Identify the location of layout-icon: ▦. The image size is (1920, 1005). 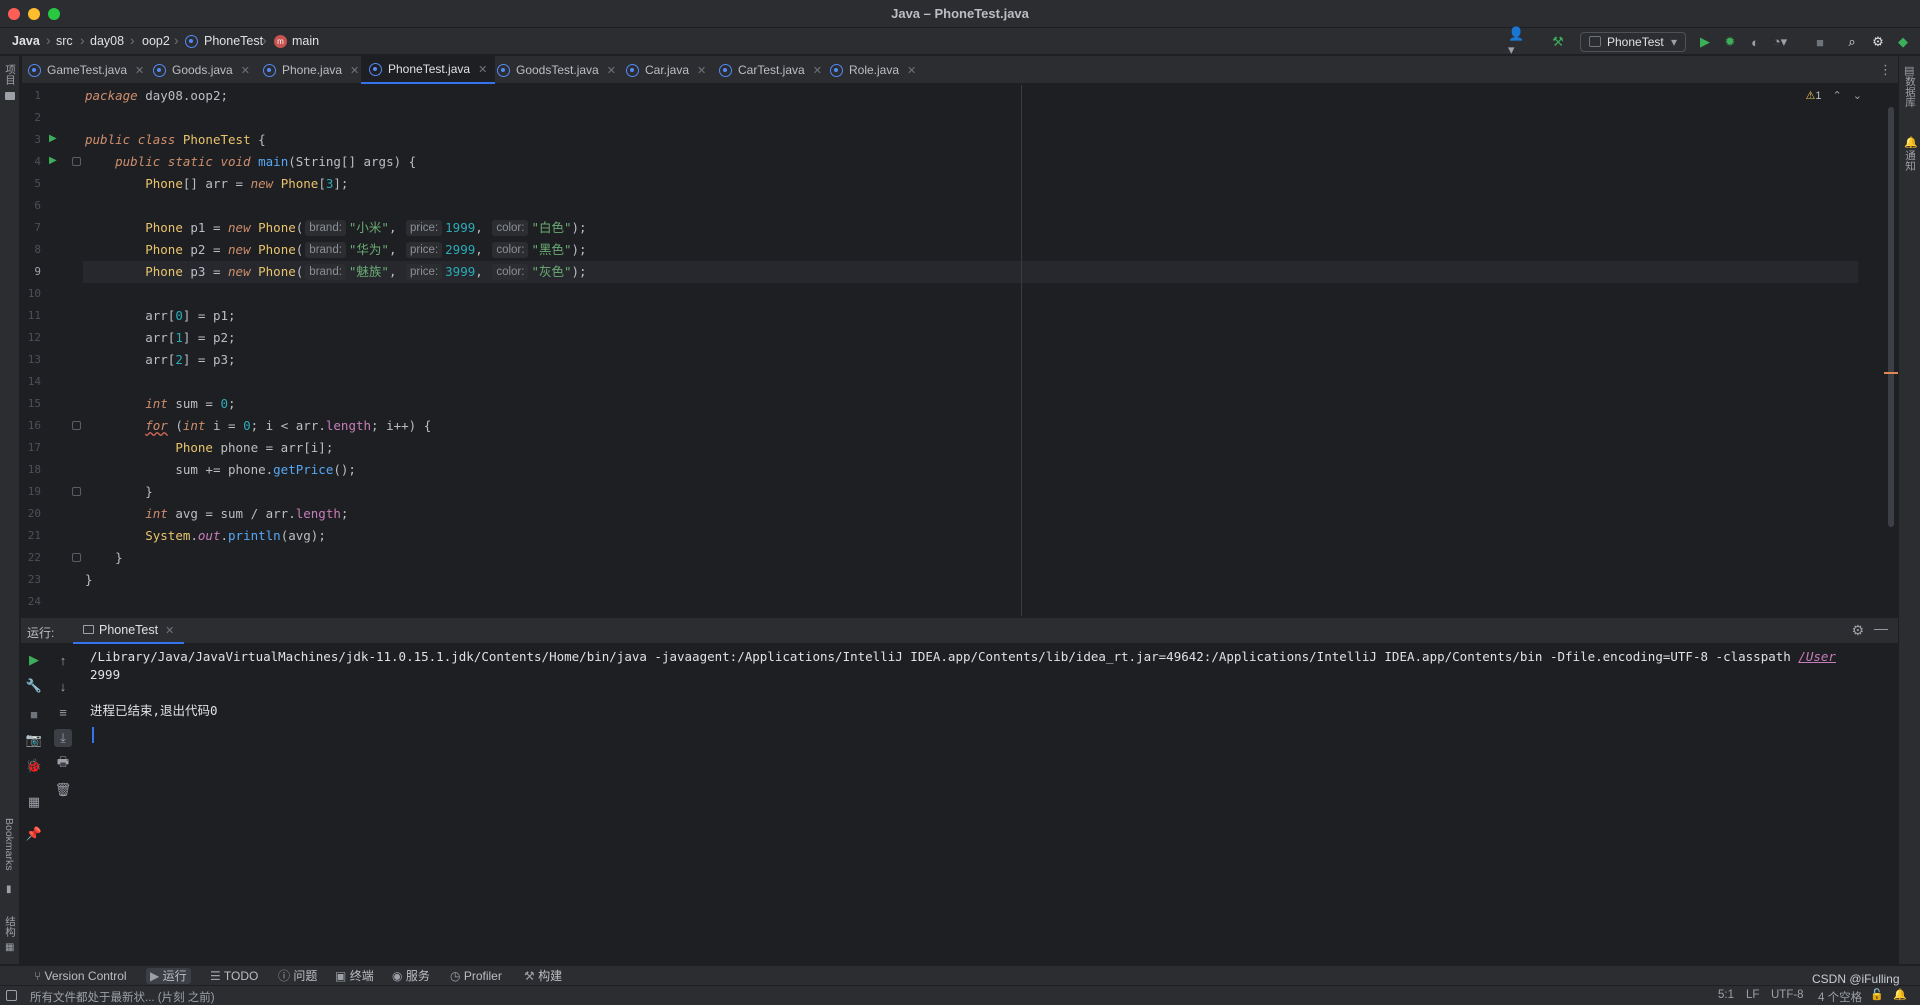
(34, 802).